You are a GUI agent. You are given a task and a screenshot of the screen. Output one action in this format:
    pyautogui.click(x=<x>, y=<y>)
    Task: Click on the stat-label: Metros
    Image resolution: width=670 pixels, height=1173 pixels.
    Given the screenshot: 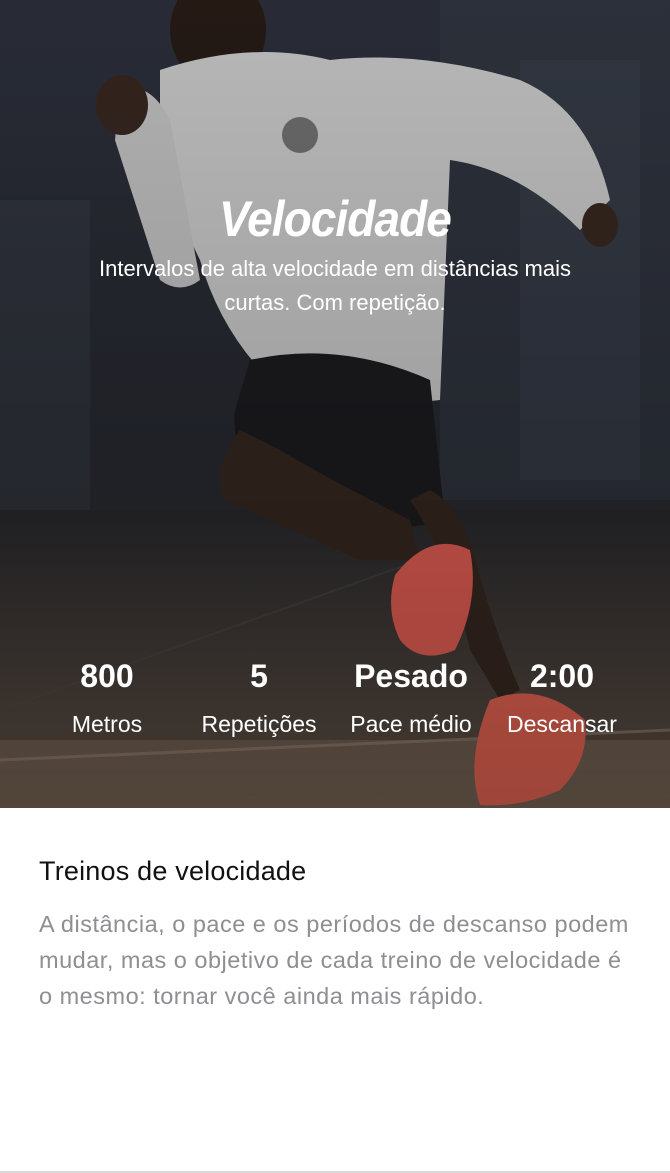 What is the action you would take?
    pyautogui.click(x=107, y=724)
    